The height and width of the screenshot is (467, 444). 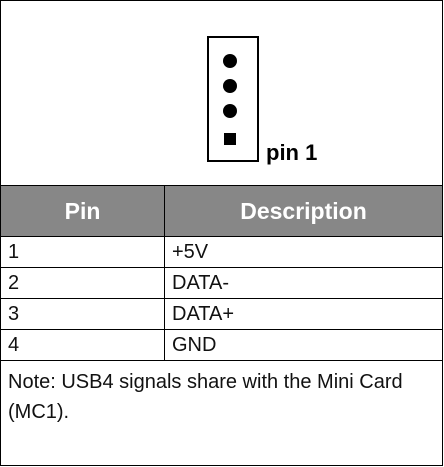 What do you see at coordinates (14, 345) in the screenshot?
I see `pin-number-cell: 4` at bounding box center [14, 345].